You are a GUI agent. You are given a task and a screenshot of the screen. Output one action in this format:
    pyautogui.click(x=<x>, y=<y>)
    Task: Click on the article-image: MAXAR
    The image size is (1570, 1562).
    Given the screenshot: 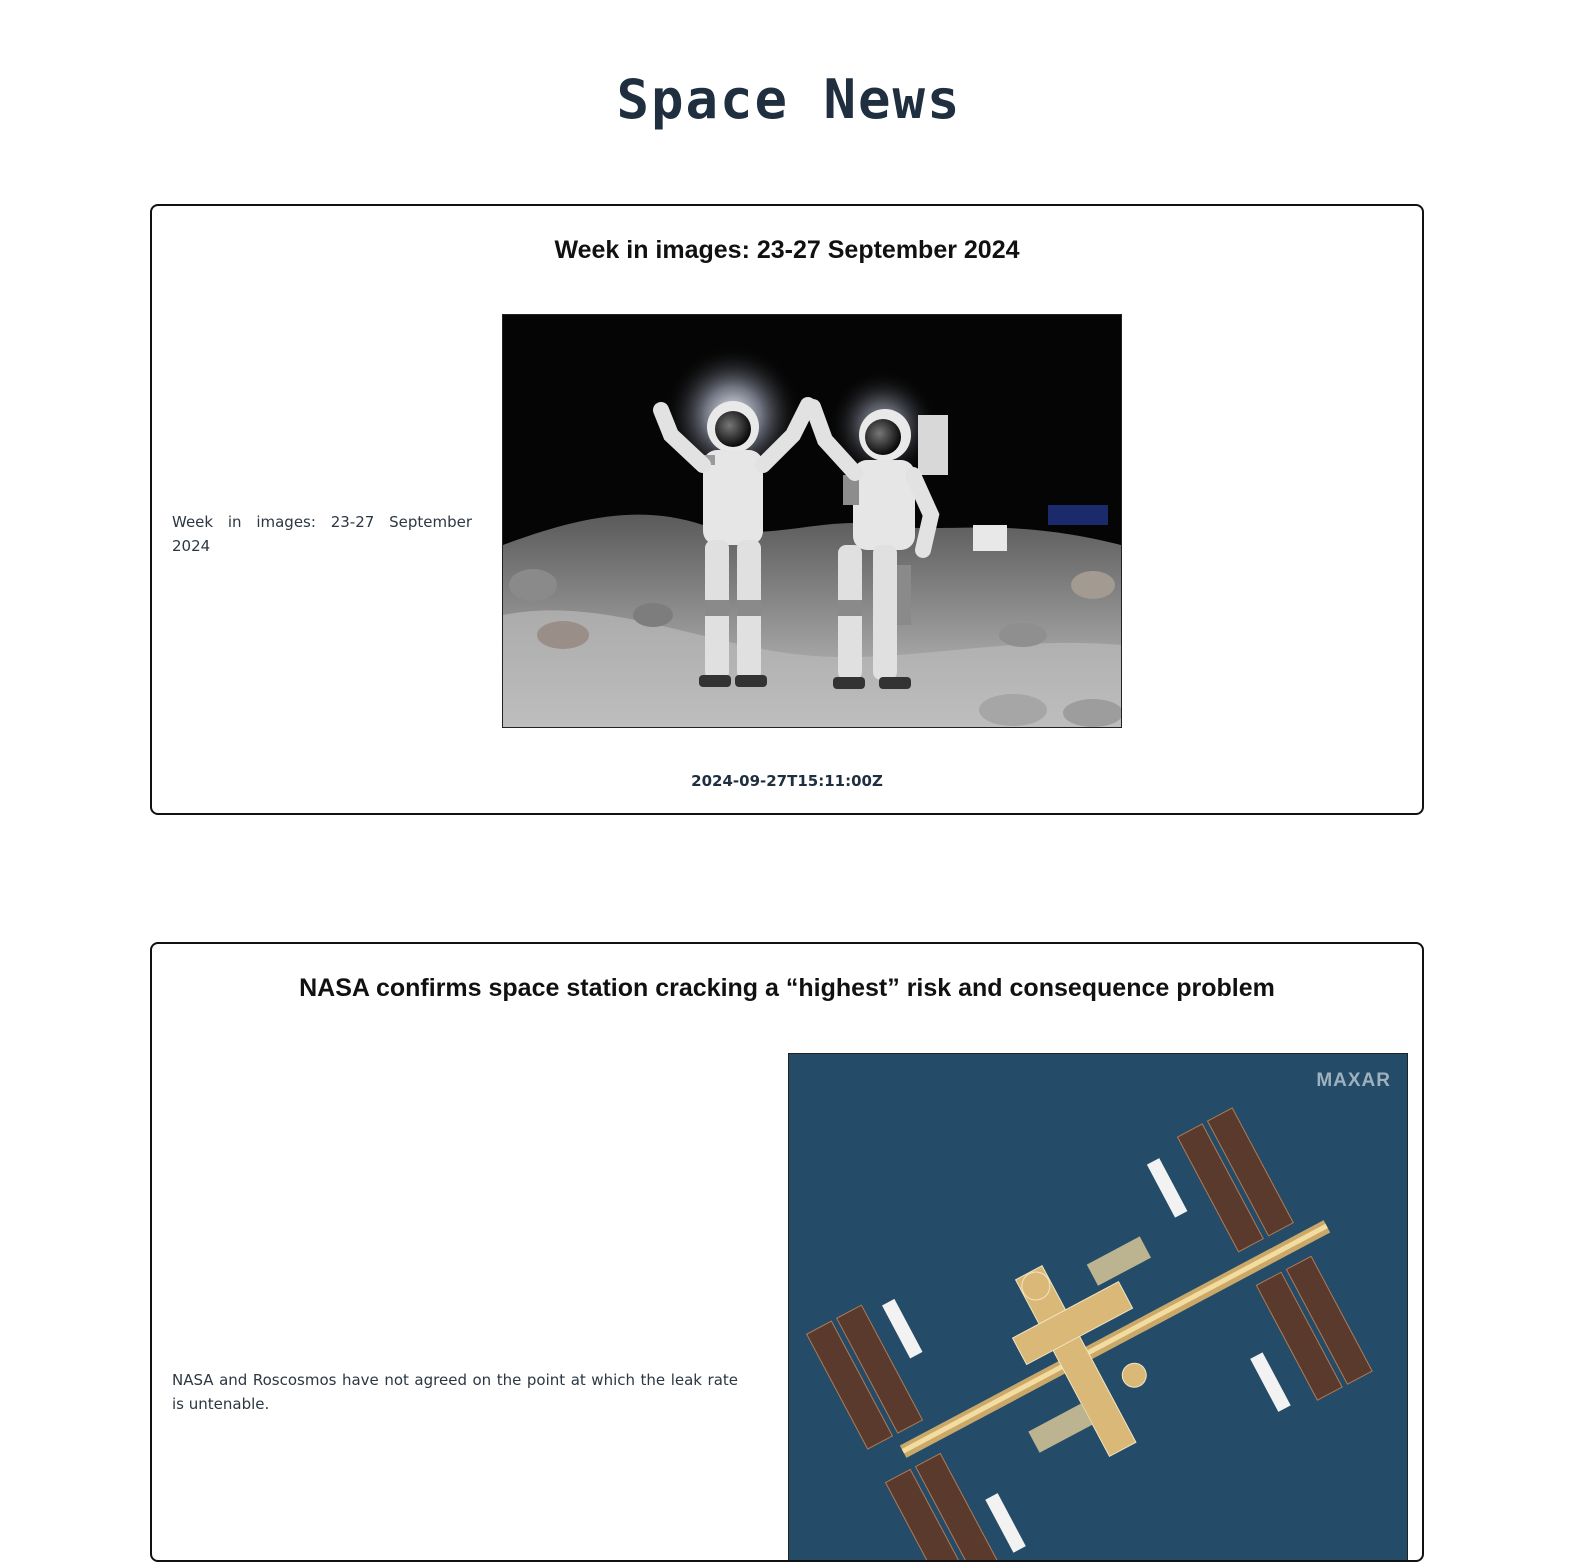 What is the action you would take?
    pyautogui.click(x=1098, y=1306)
    